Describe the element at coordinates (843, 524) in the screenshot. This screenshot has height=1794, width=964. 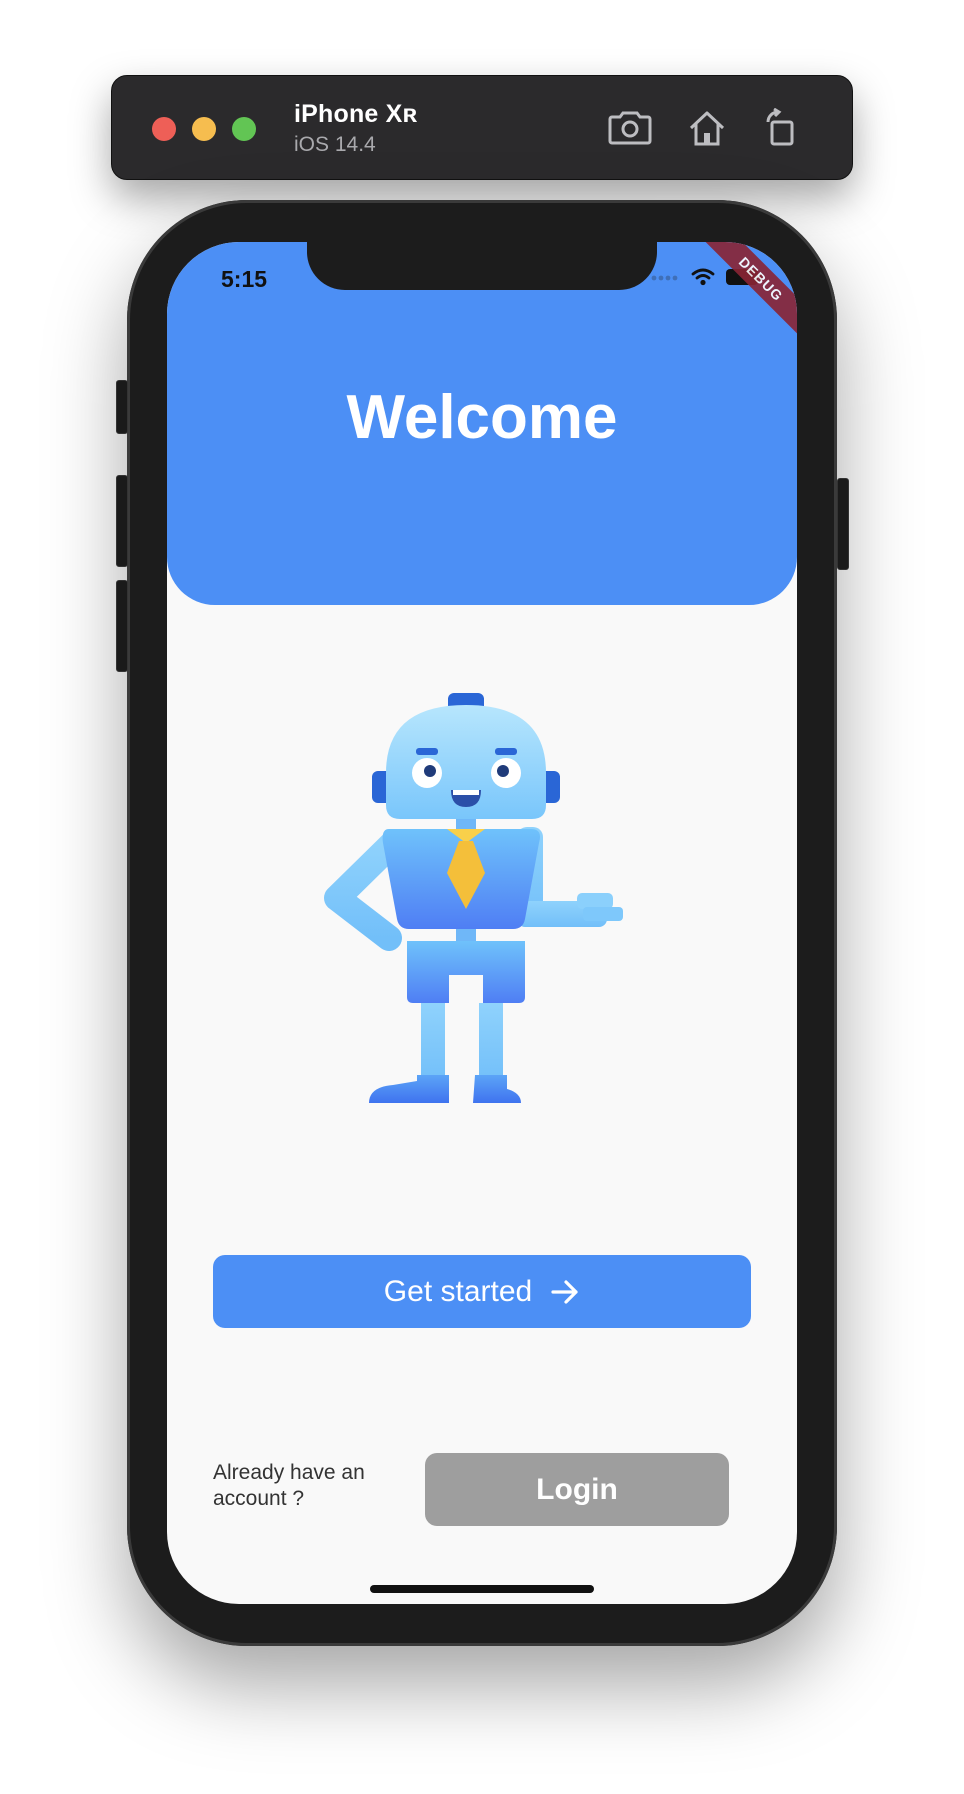
I see `power-button` at that location.